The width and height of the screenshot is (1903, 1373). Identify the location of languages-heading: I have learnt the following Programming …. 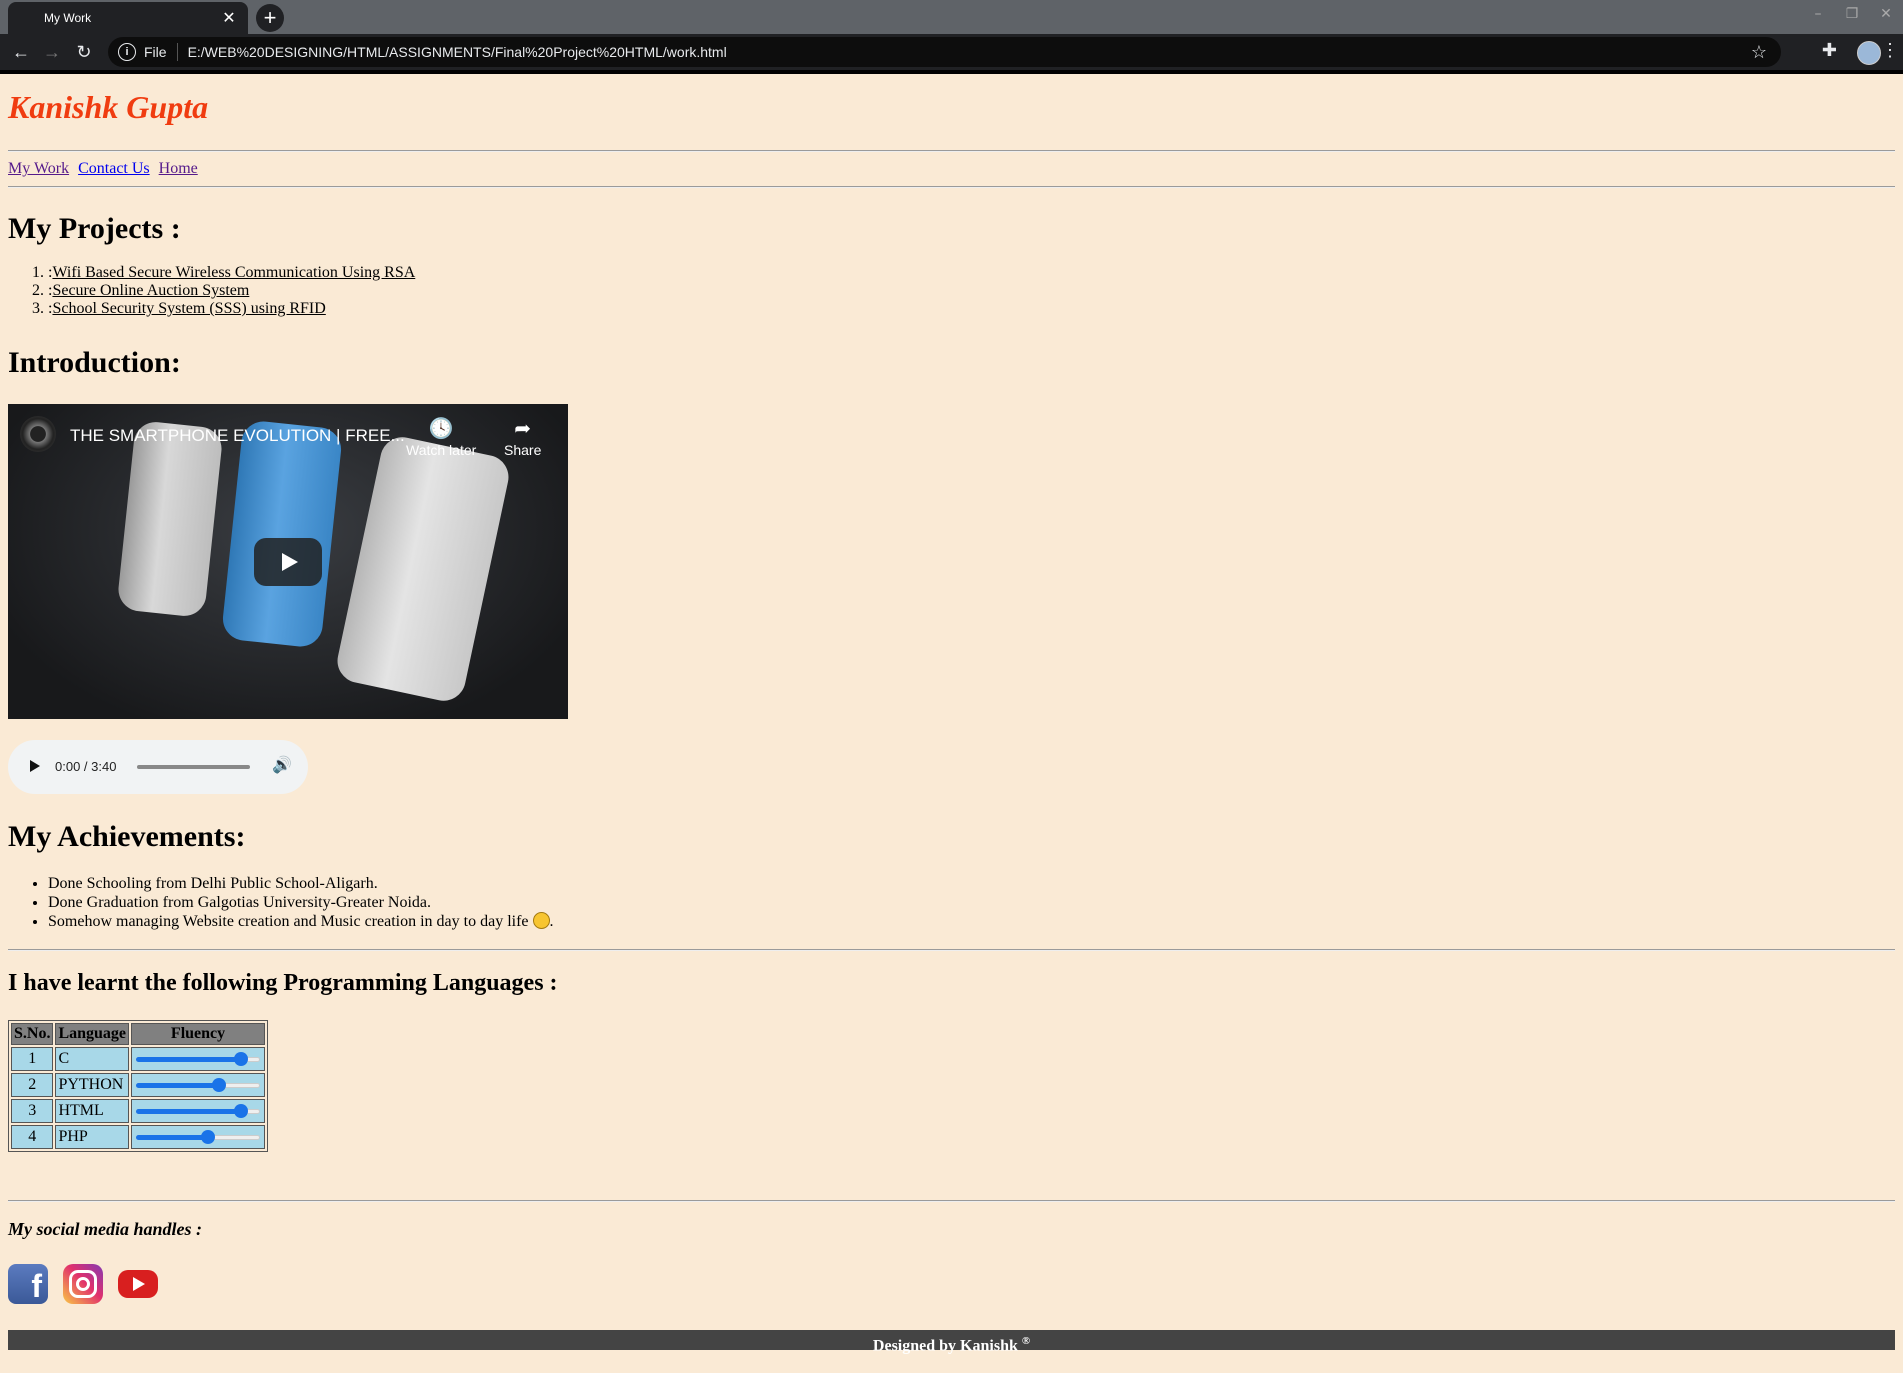
(283, 983).